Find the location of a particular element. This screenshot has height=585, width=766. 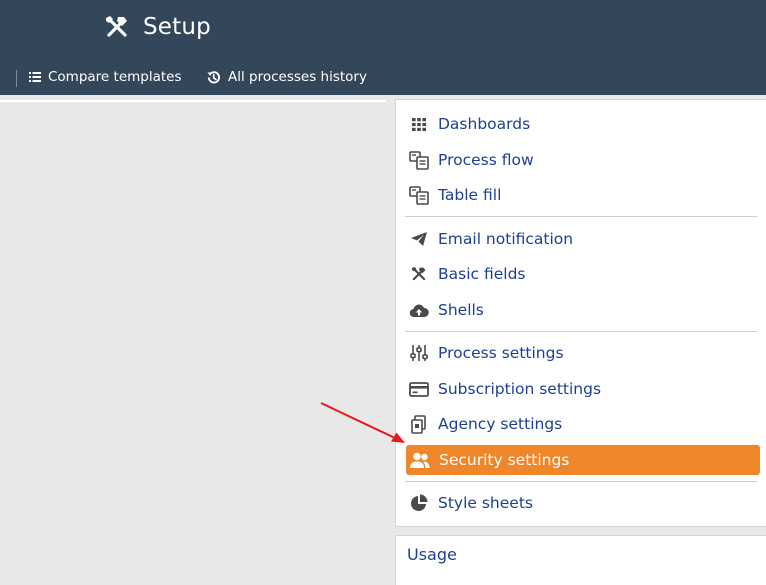

menu-item-email-notification: Email notification is located at coordinates (490, 239).